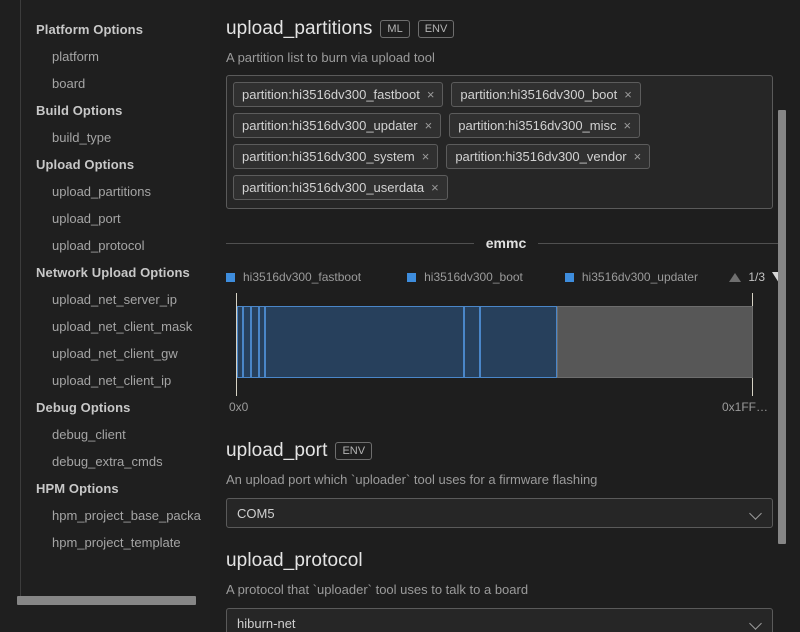 The height and width of the screenshot is (632, 800). What do you see at coordinates (493, 451) in the screenshot?
I see `upload-port-title-row: upload_port ENV` at bounding box center [493, 451].